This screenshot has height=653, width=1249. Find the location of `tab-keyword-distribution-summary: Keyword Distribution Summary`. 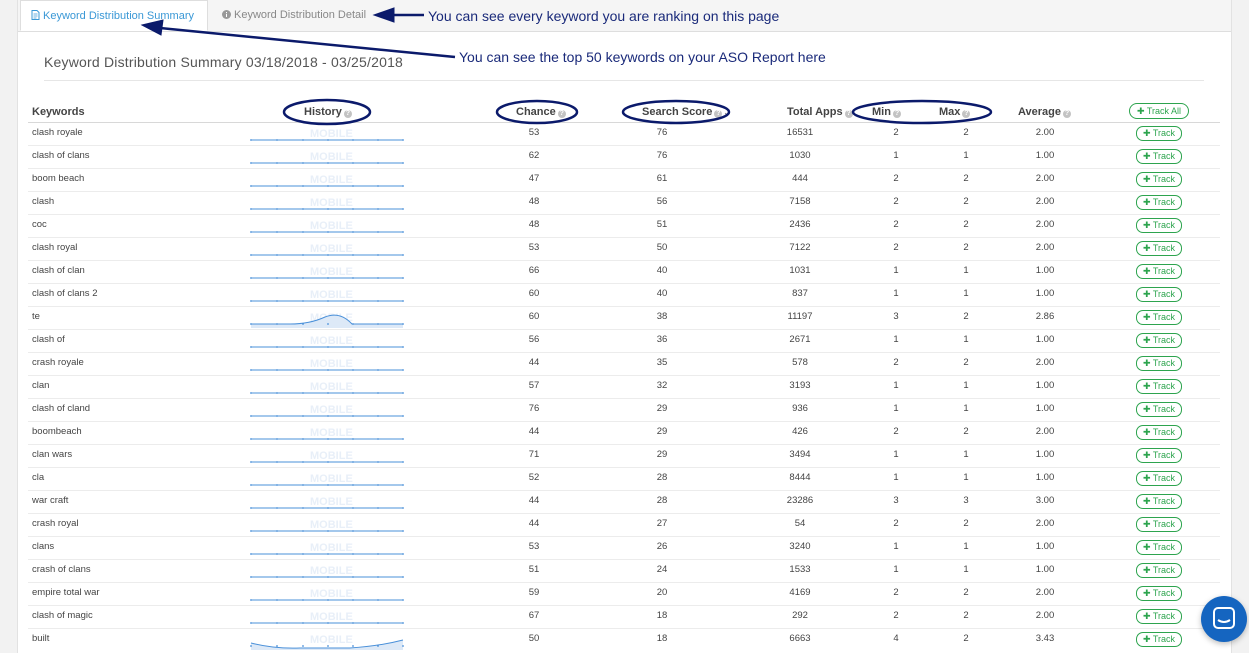

tab-keyword-distribution-summary: Keyword Distribution Summary is located at coordinates (114, 15).